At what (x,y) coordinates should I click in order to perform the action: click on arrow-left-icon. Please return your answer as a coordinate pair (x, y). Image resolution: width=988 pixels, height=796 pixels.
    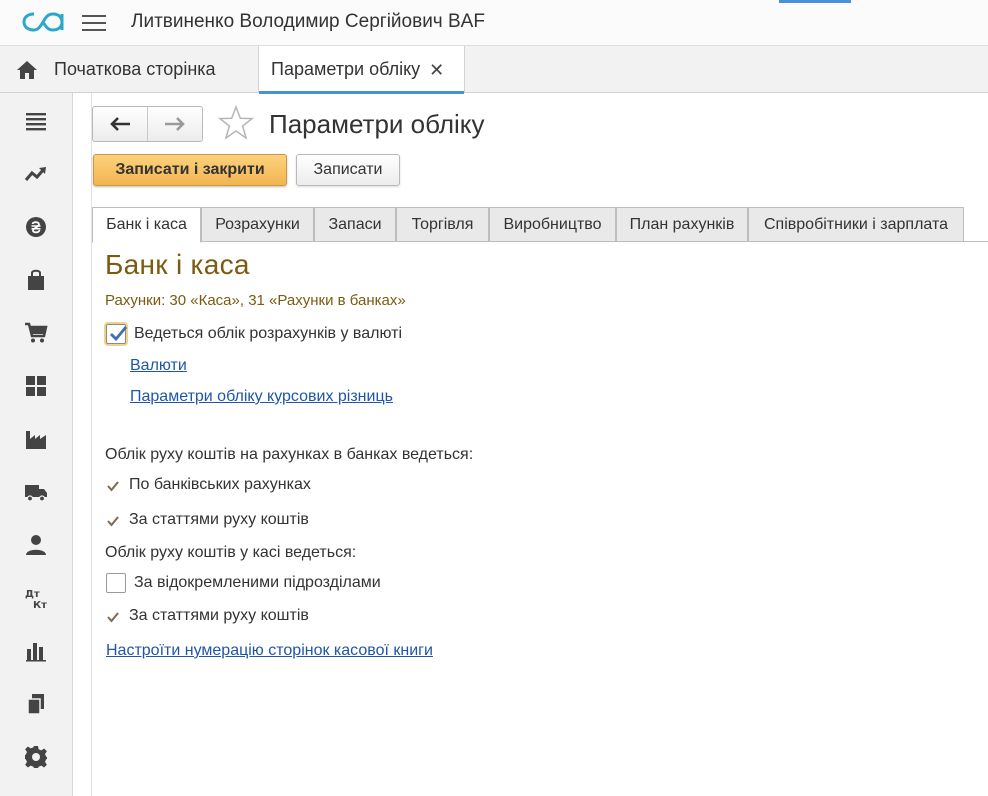
    Looking at the image, I should click on (120, 124).